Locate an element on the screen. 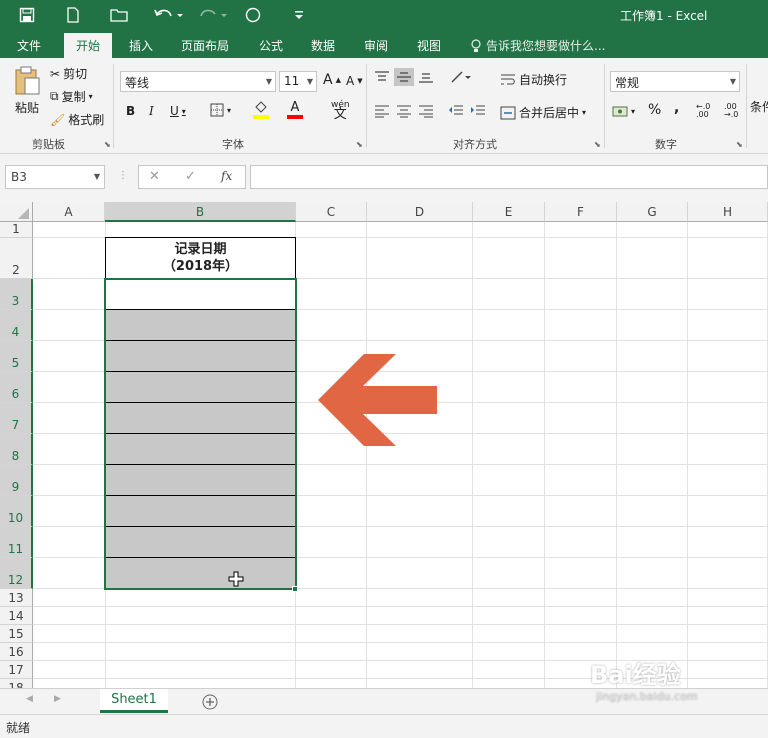  cell-b12 is located at coordinates (200, 573).